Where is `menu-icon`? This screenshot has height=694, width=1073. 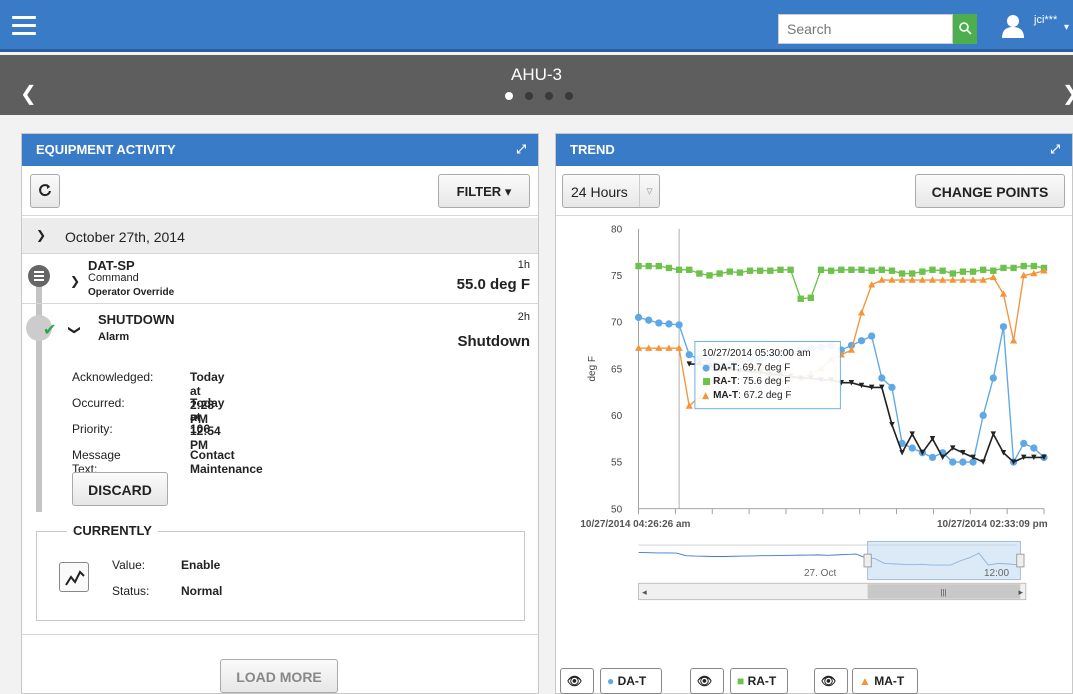
menu-icon is located at coordinates (24, 26).